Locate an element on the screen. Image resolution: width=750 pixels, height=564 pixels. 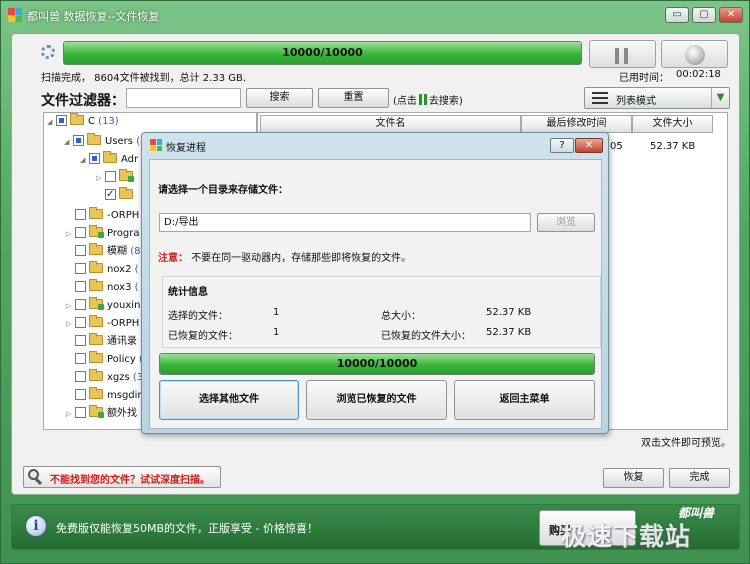
tree-item: xgzs (3 is located at coordinates (104, 378).